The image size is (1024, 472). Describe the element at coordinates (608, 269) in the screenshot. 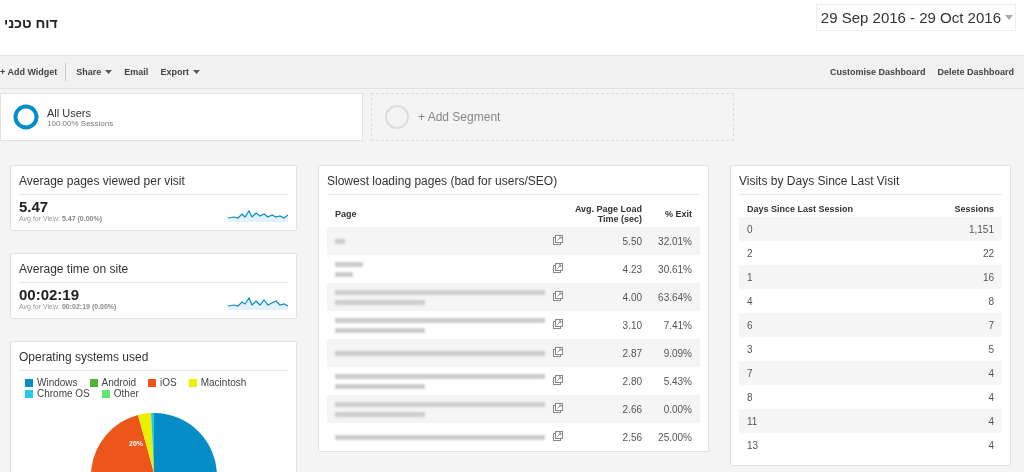

I see `table-cell: 4.23` at that location.